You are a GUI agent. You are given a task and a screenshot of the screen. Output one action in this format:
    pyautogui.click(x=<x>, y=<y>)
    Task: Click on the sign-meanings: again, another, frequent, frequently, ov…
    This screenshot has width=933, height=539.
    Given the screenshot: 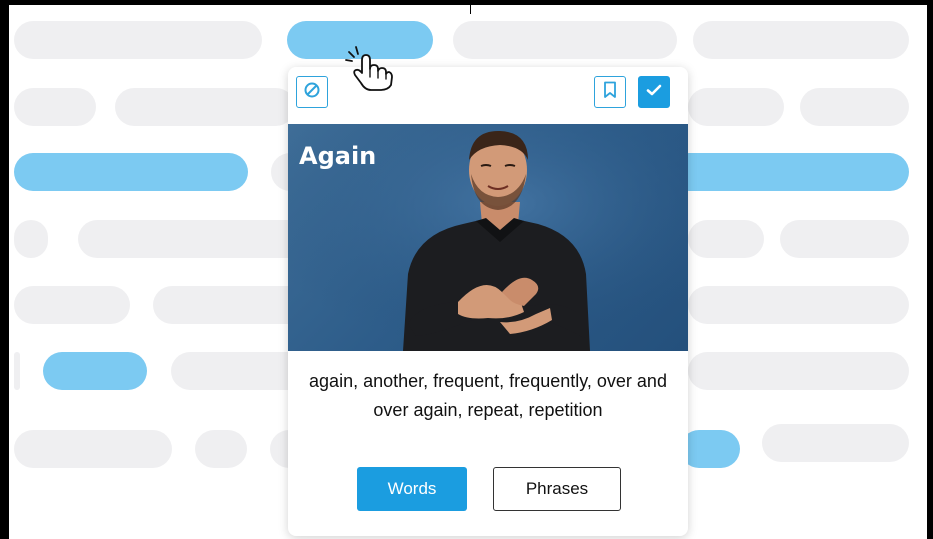 What is the action you would take?
    pyautogui.click(x=488, y=395)
    